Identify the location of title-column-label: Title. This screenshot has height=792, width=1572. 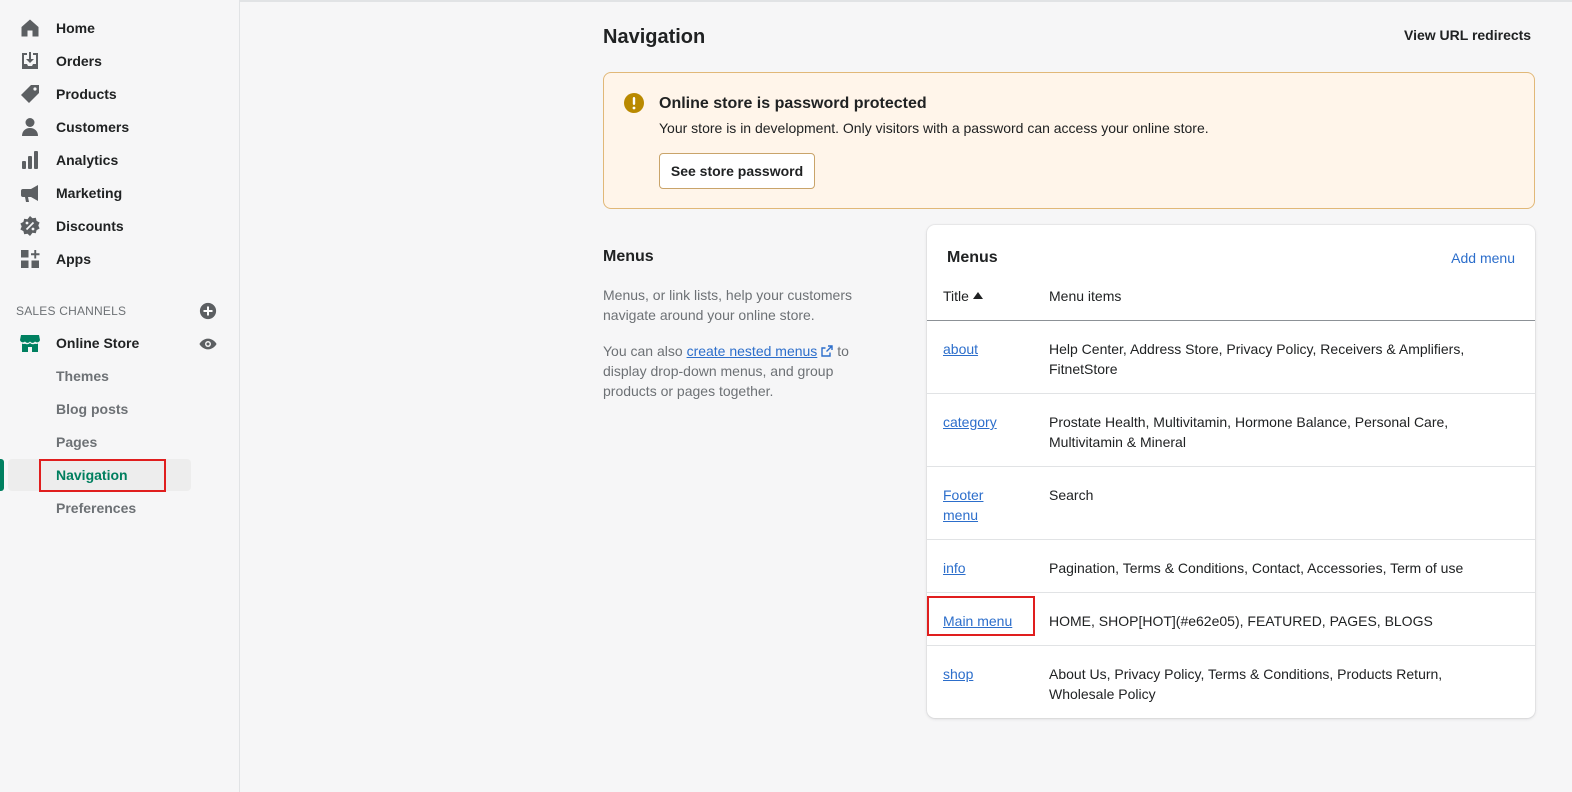
(956, 296).